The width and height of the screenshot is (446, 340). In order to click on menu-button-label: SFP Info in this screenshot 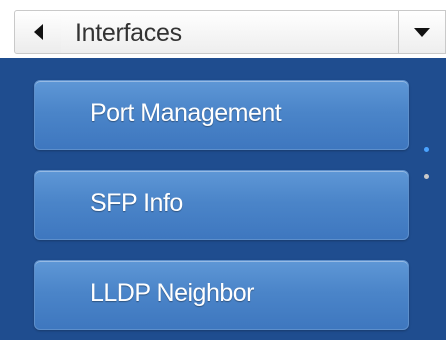, I will do `click(136, 203)`.